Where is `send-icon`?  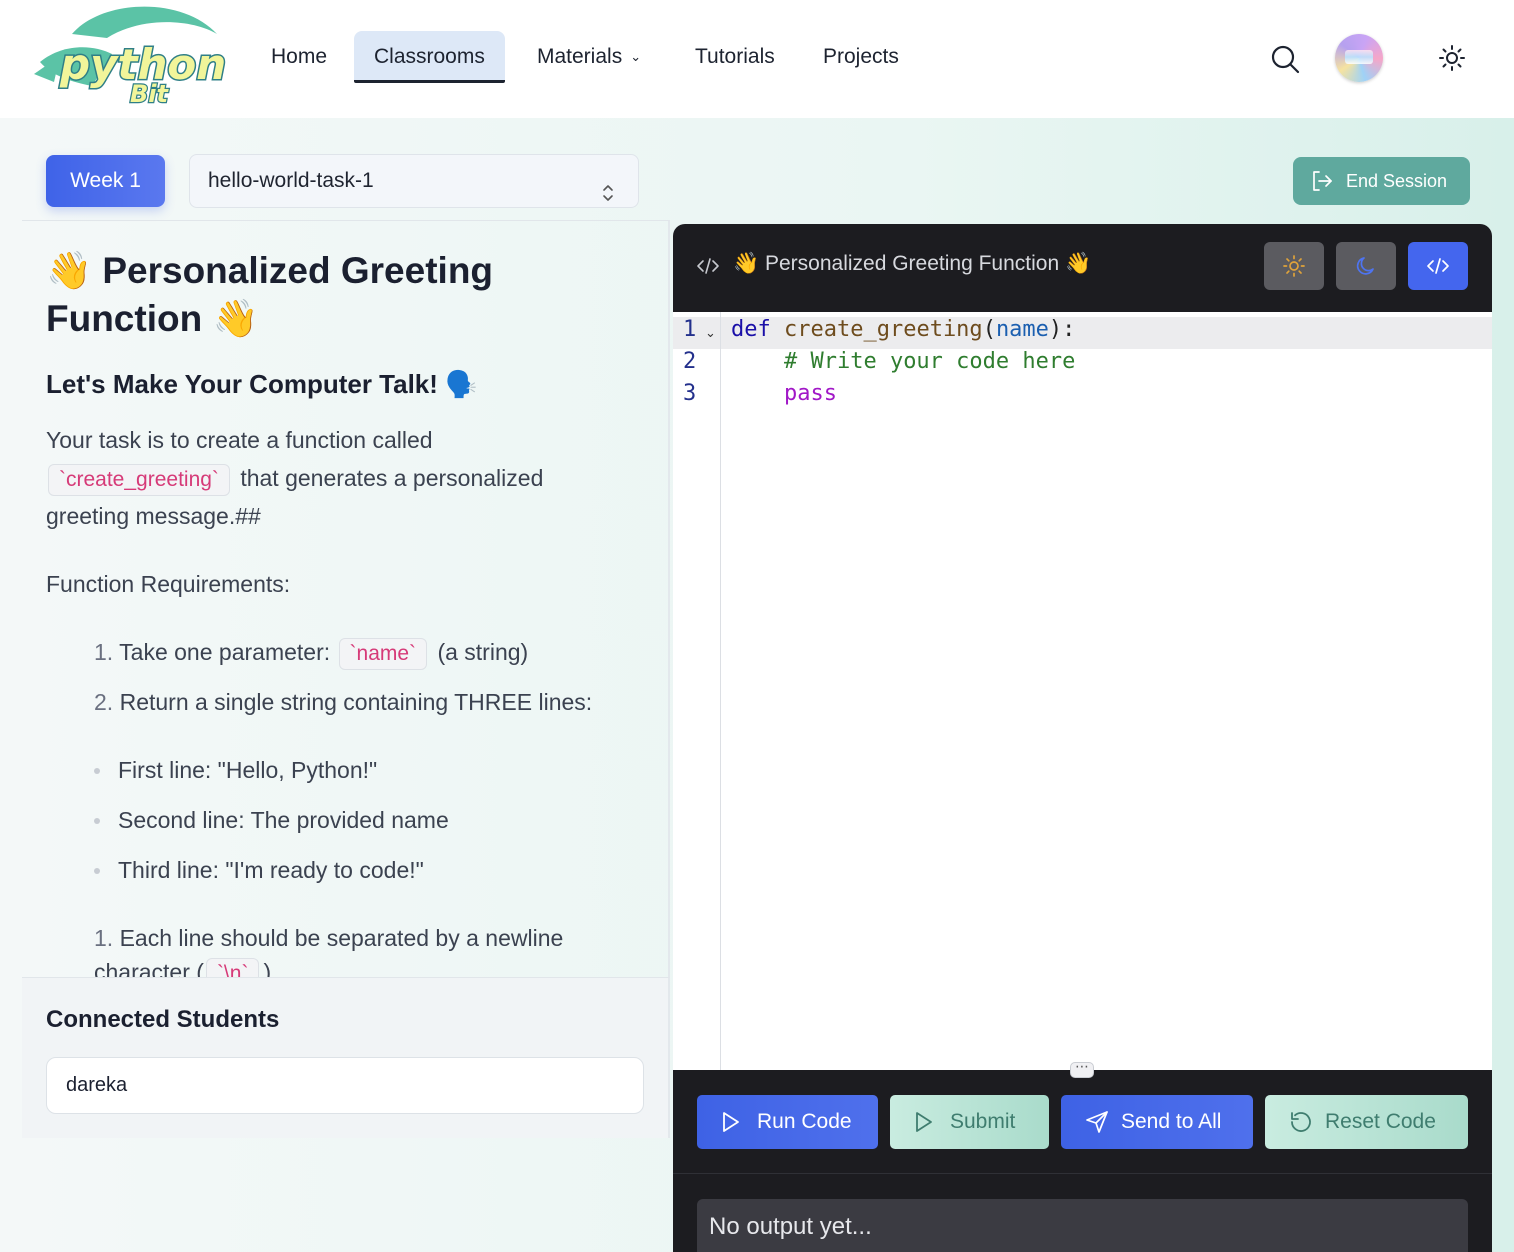
send-icon is located at coordinates (1097, 1122).